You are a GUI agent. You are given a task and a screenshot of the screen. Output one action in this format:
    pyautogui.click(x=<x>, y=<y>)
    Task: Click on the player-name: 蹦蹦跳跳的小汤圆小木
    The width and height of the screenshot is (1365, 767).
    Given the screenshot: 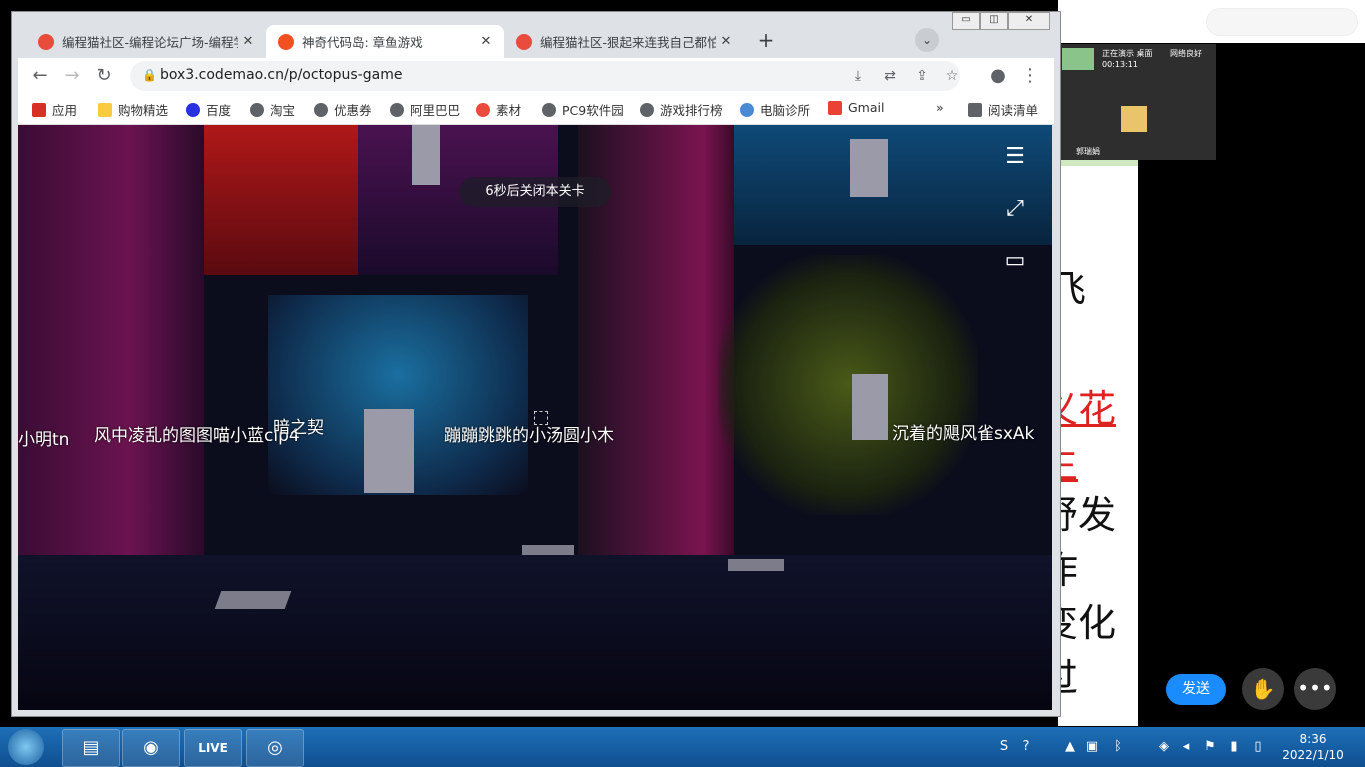 What is the action you would take?
    pyautogui.click(x=529, y=436)
    